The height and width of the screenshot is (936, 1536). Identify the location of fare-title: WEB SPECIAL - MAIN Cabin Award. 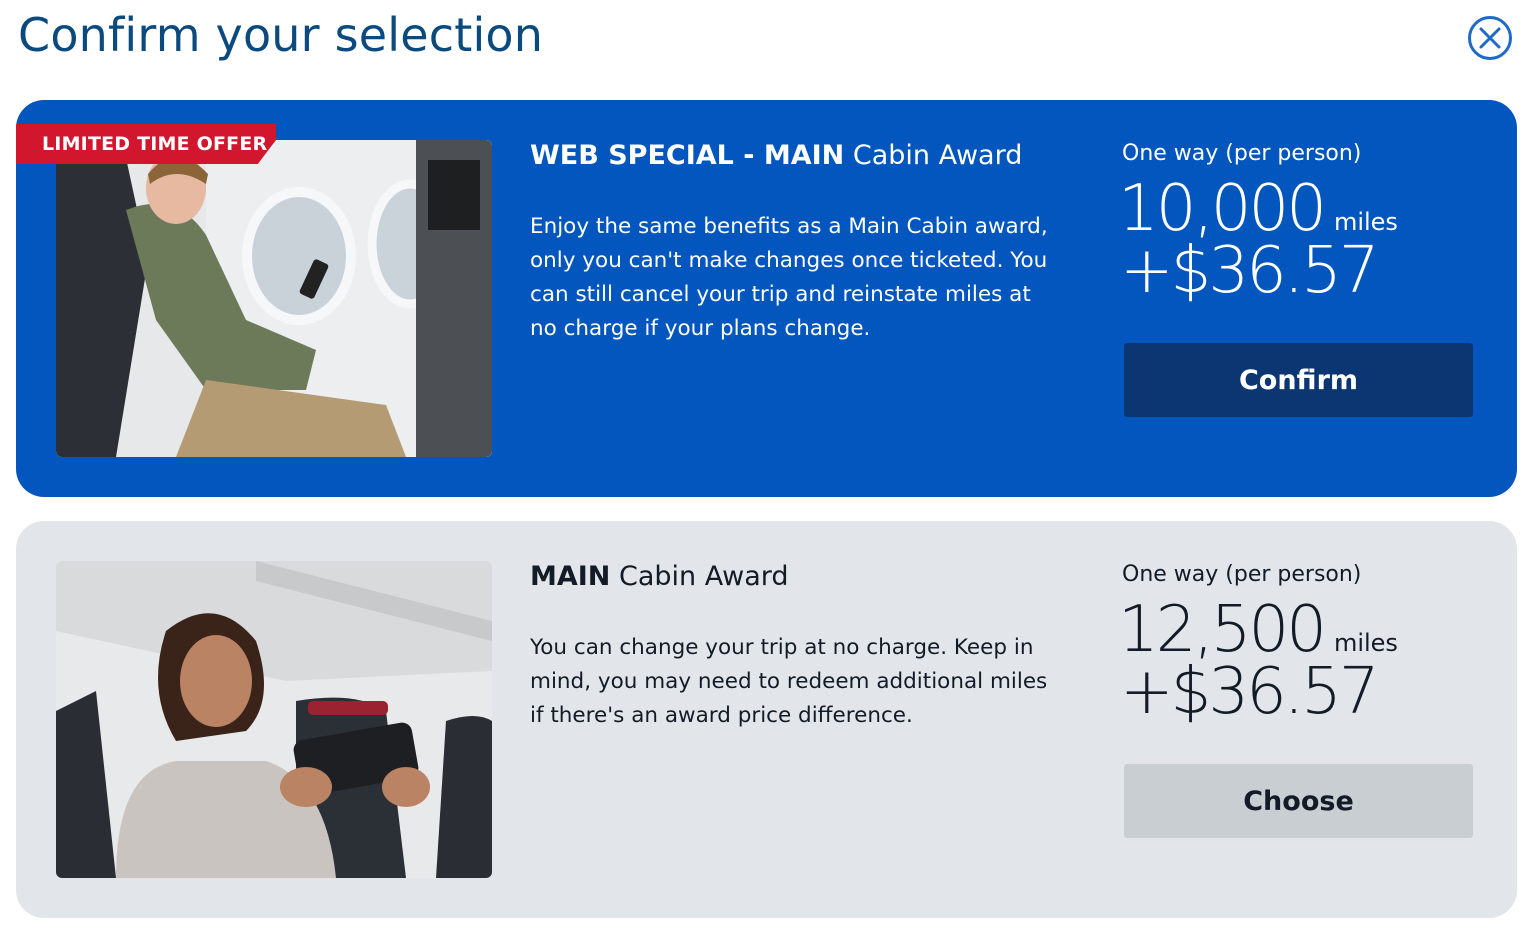
(776, 155).